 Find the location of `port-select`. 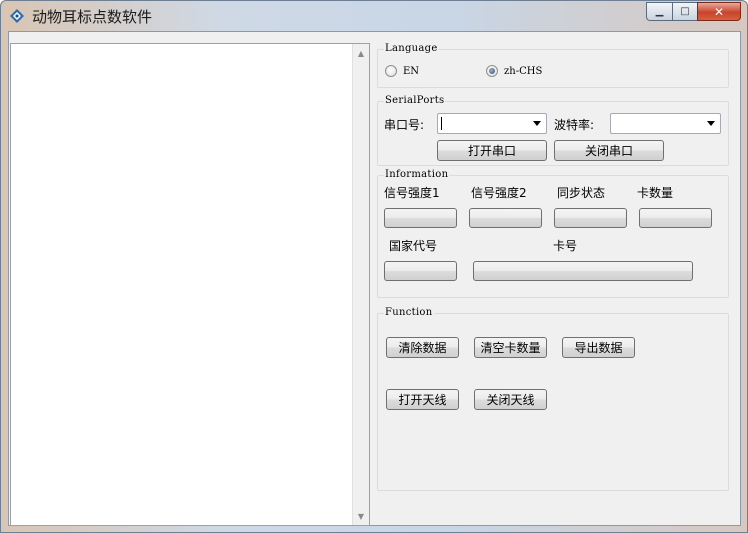

port-select is located at coordinates (492, 123).